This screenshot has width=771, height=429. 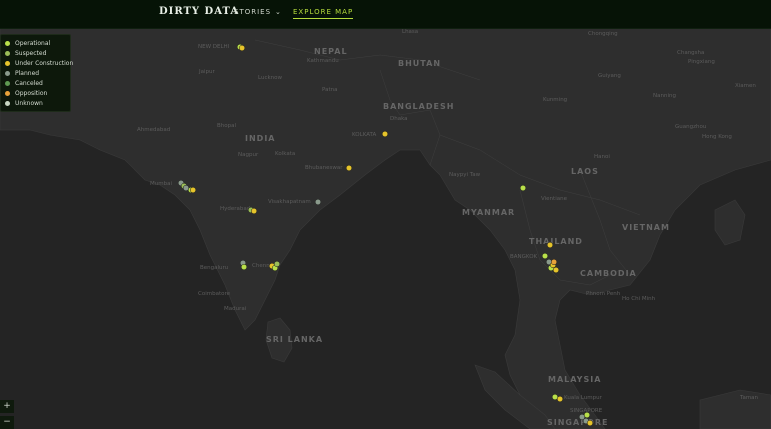 I want to click on city-label: Hong Kong, so click(x=717, y=137).